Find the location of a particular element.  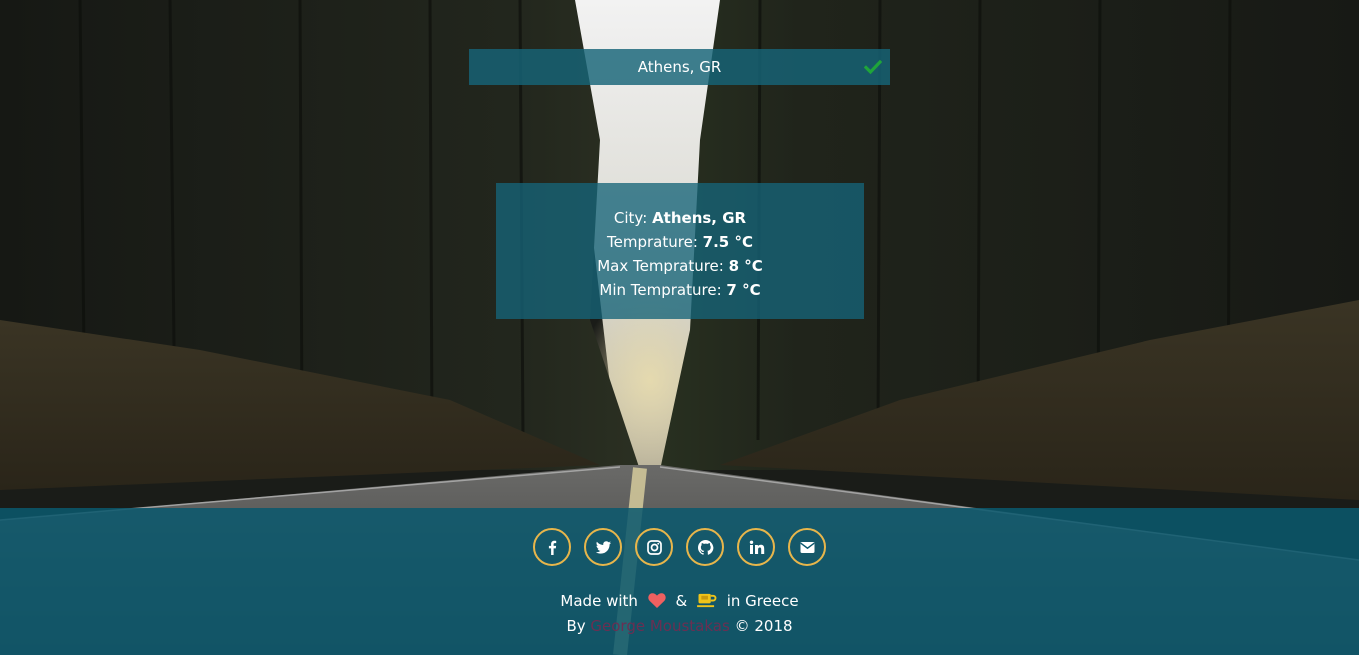

github-link is located at coordinates (705, 547).